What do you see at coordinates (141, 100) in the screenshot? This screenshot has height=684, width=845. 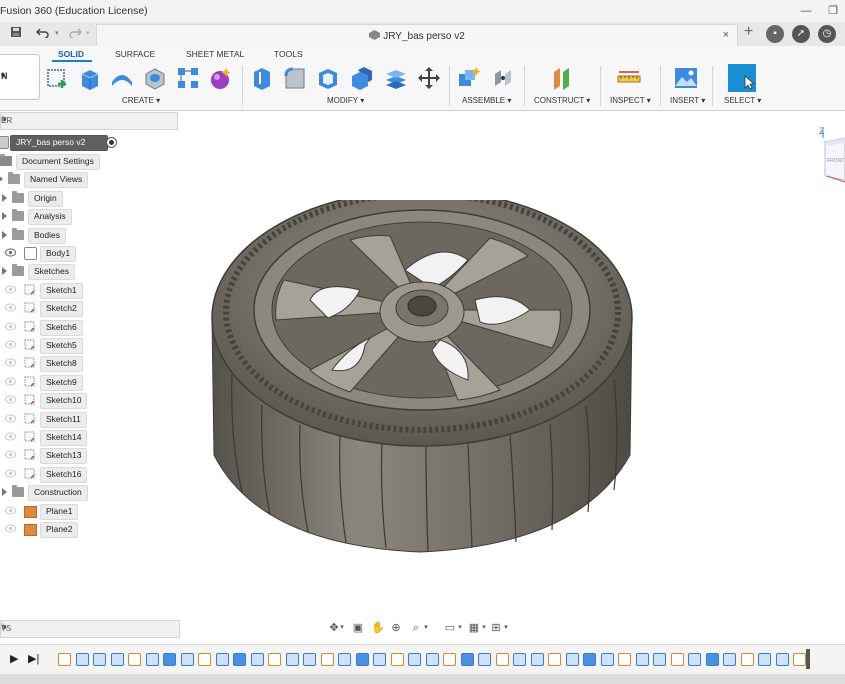 I see `create-group-label: CREATE ▾` at bounding box center [141, 100].